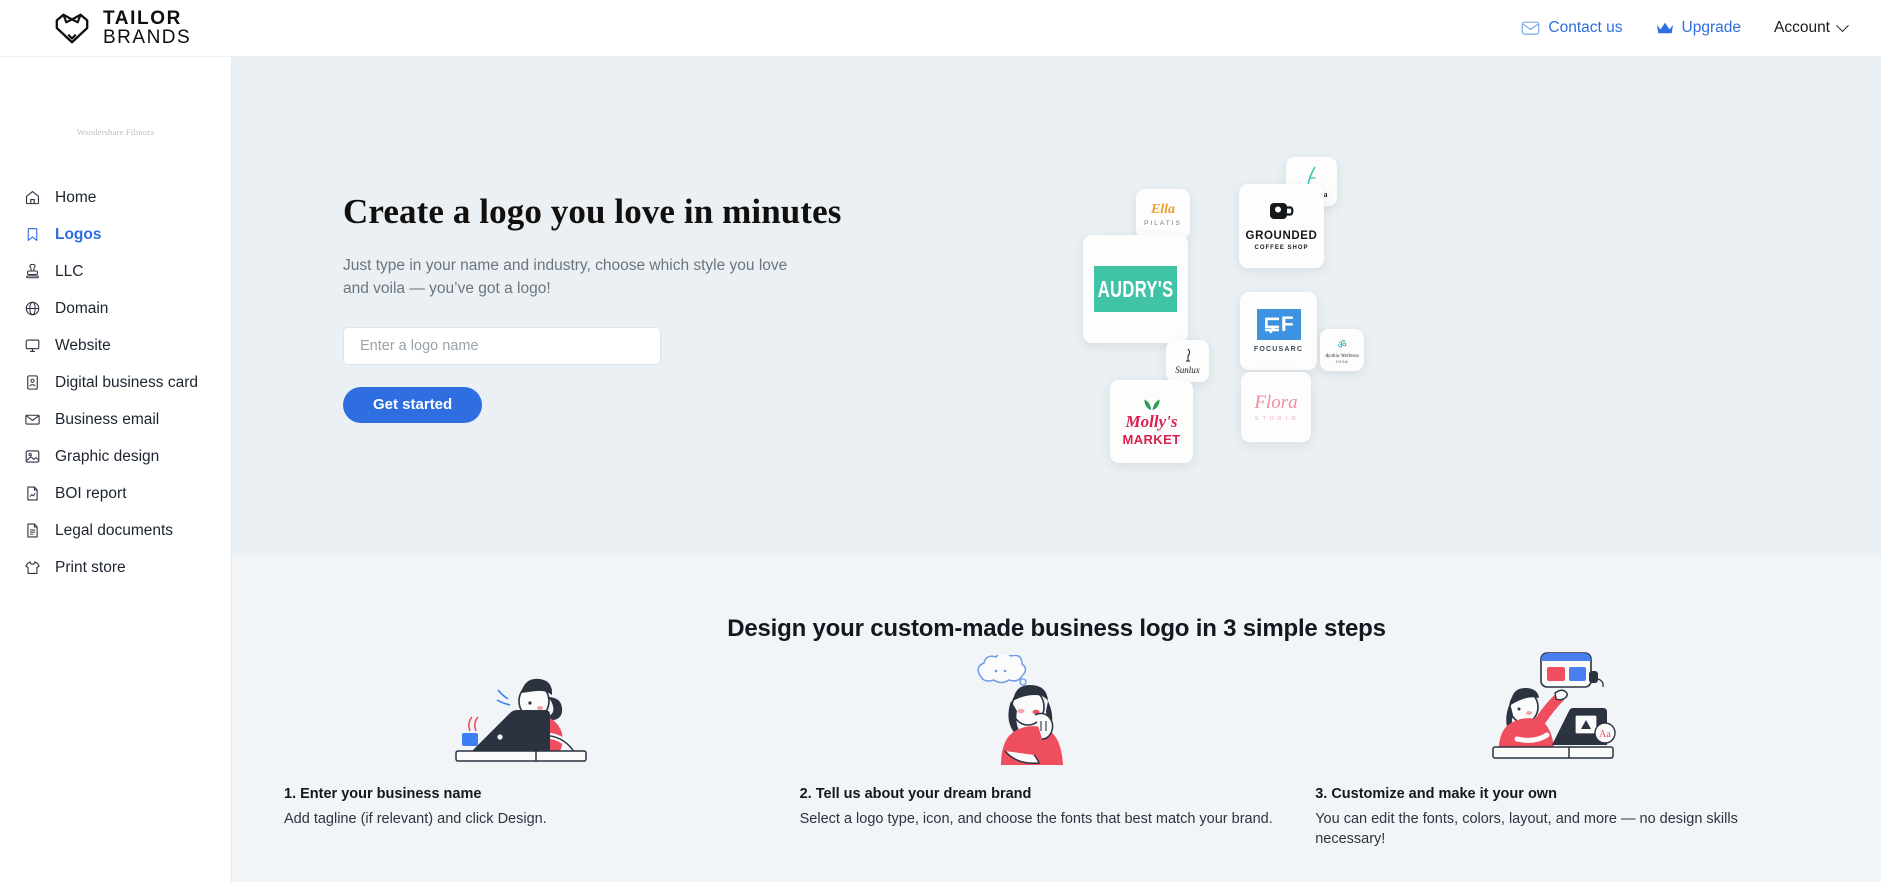 The height and width of the screenshot is (882, 1881). Describe the element at coordinates (1163, 209) in the screenshot. I see `logo-card-title: Ella` at that location.